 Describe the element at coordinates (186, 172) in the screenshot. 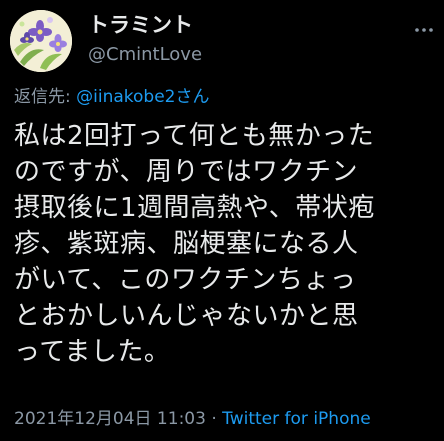

I see `tweet-text-line: のですが、周りではワクチン` at that location.